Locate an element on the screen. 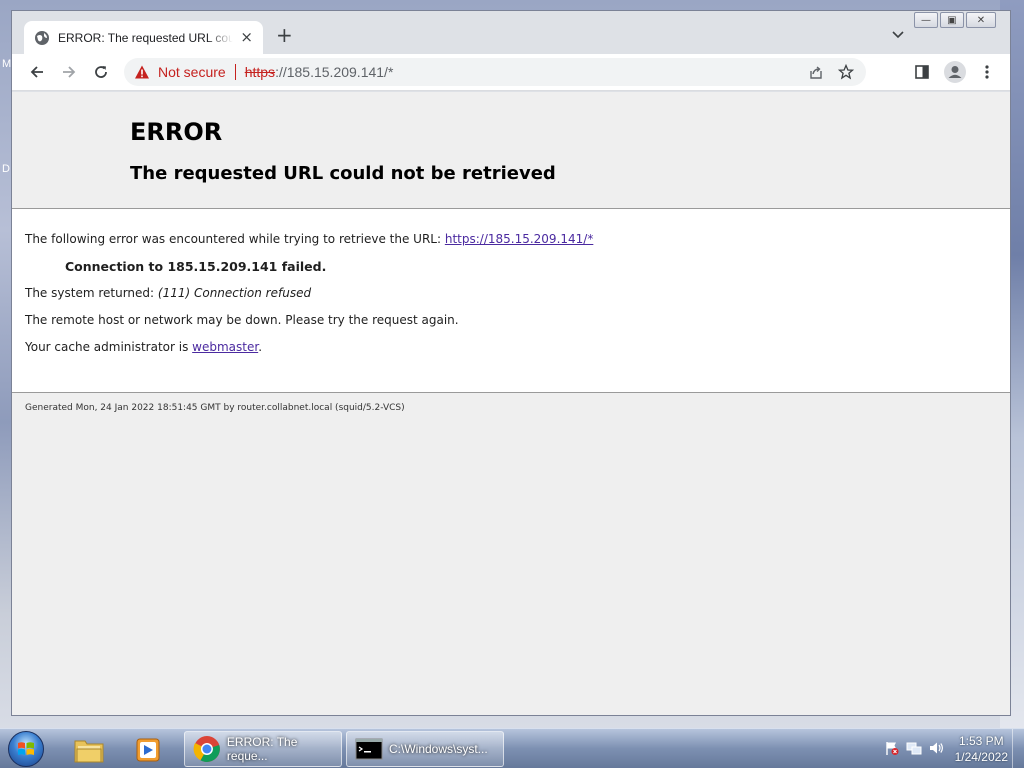 This screenshot has height=768, width=1024. windows-logo-icon is located at coordinates (26, 748).